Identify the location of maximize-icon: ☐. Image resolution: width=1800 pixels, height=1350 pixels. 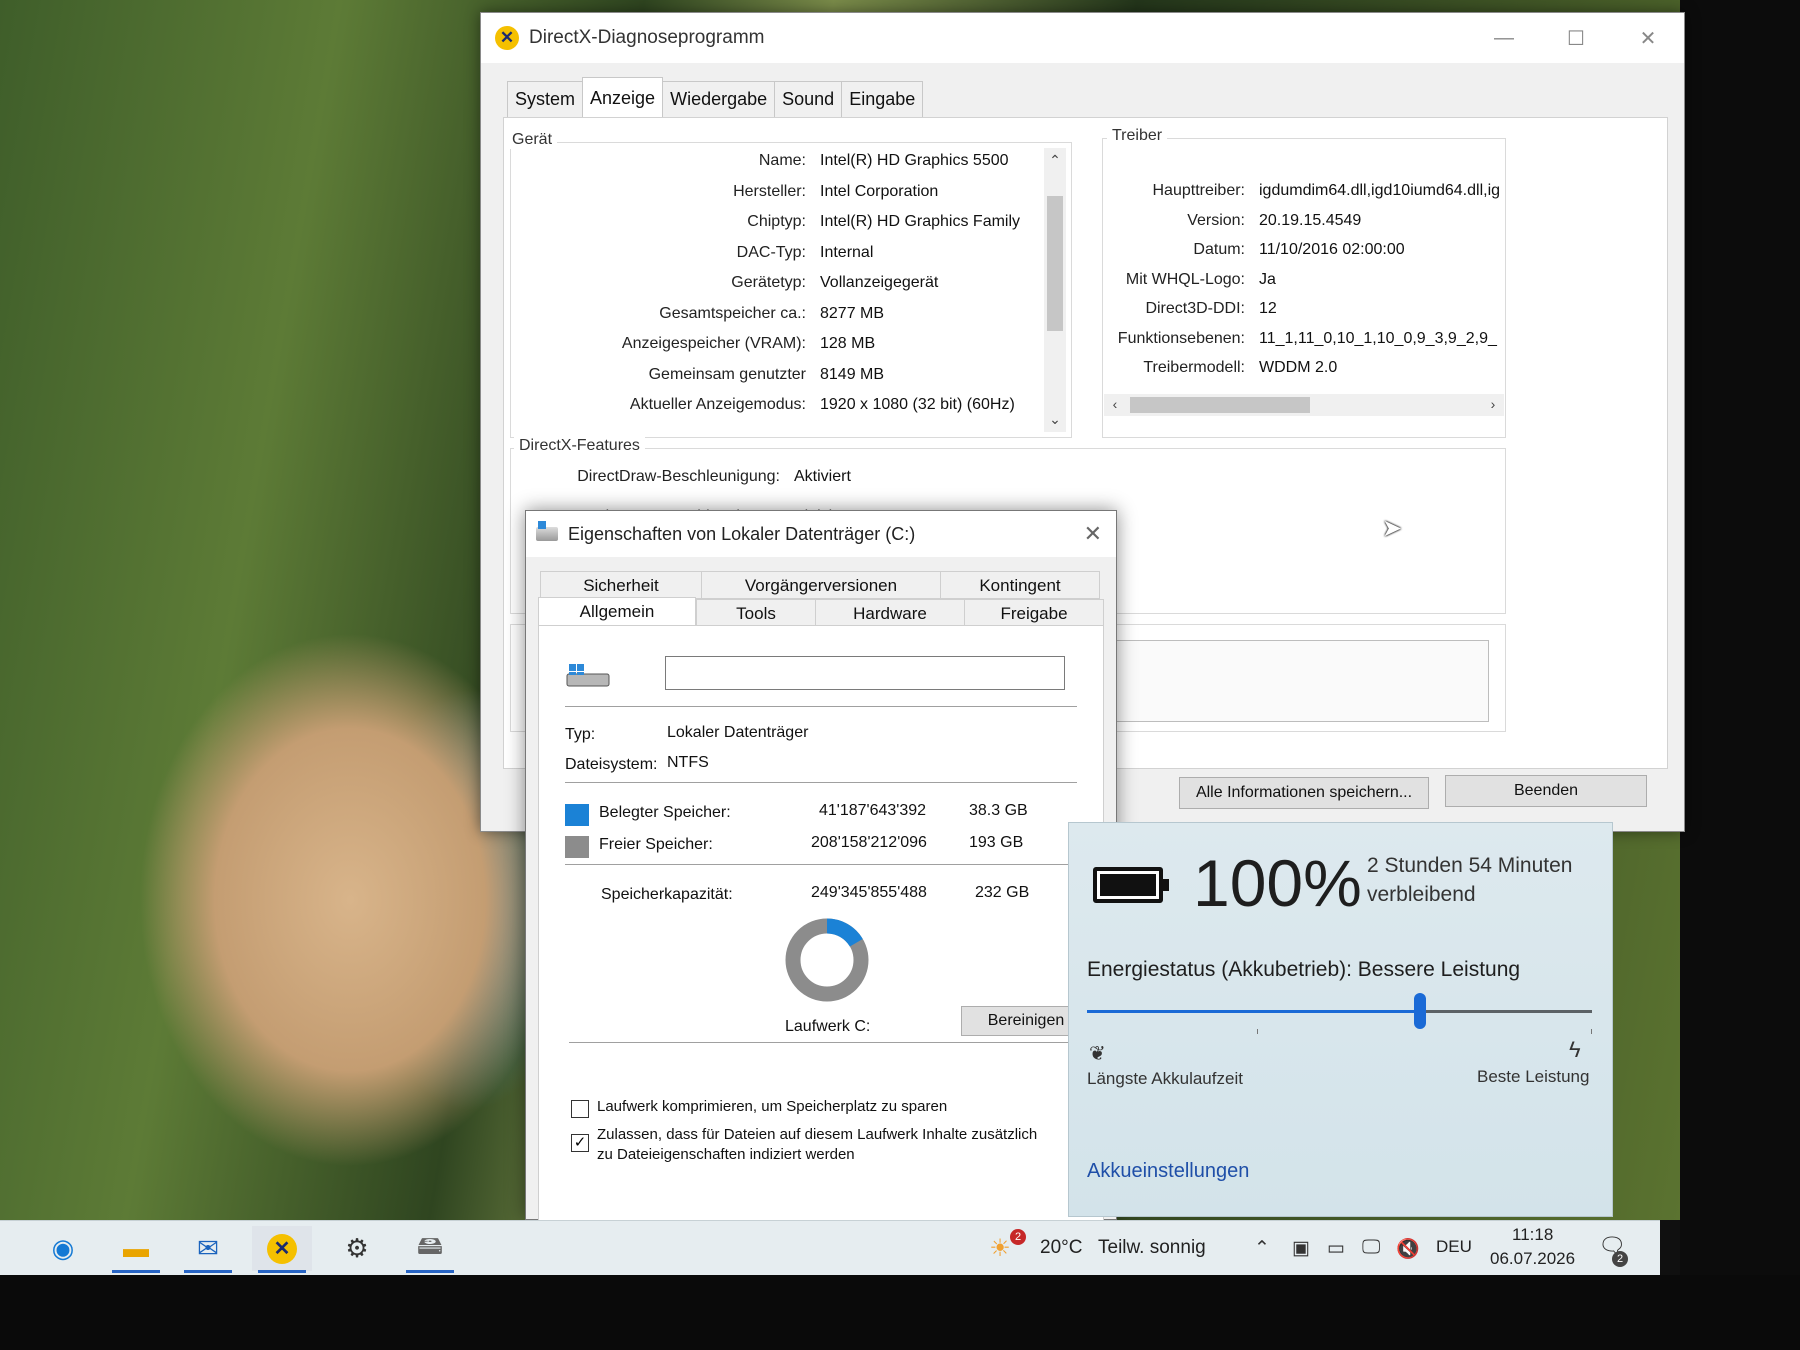
(1576, 38).